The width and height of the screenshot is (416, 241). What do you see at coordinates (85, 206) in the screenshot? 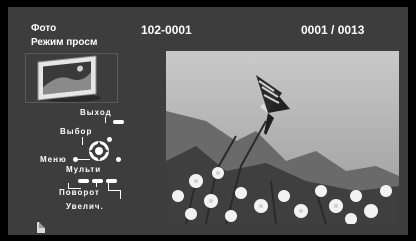
I see `zoom-label: Увелич.` at bounding box center [85, 206].